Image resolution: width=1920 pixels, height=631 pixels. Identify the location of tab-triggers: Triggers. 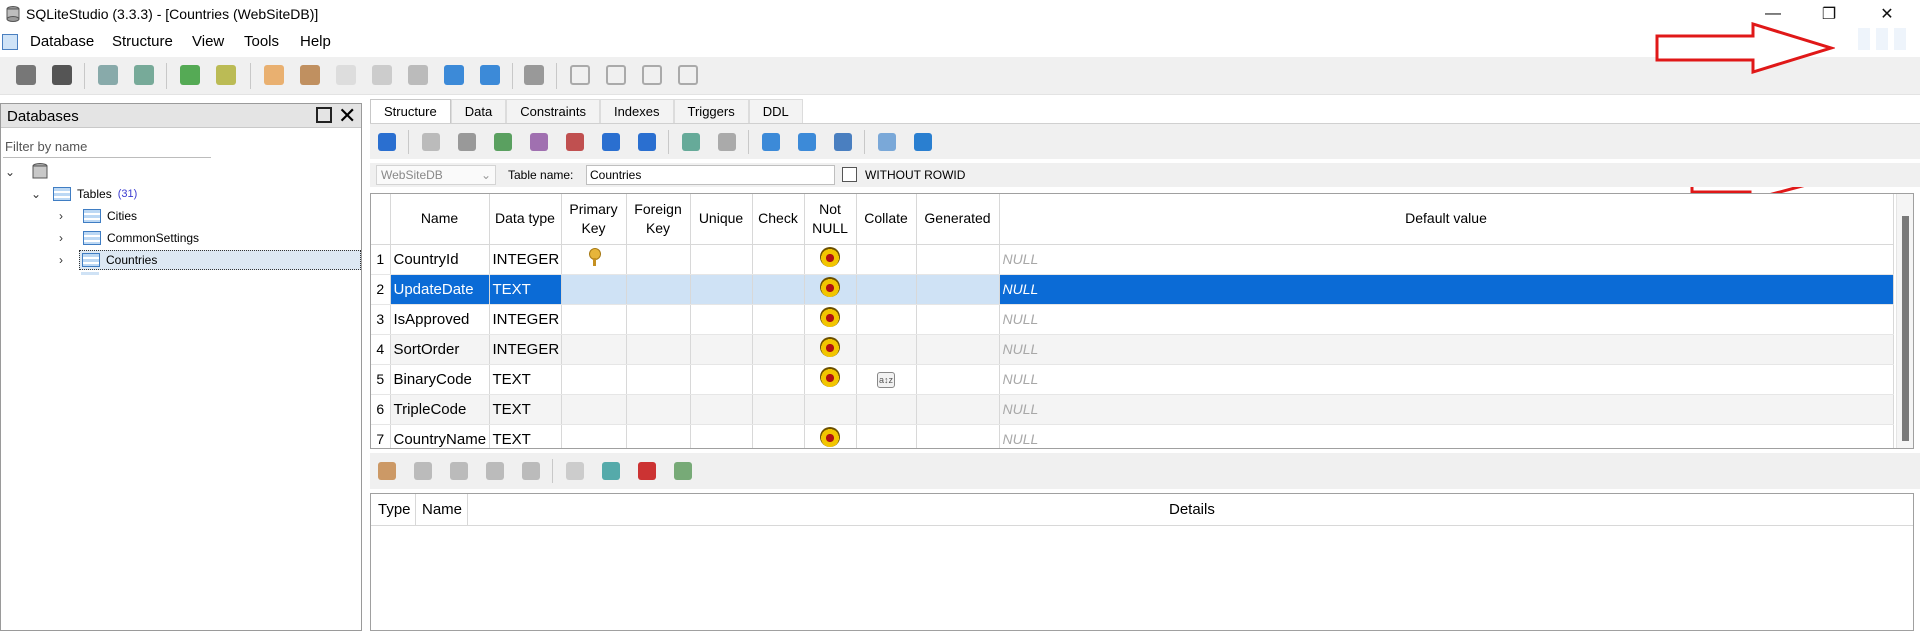
(711, 111).